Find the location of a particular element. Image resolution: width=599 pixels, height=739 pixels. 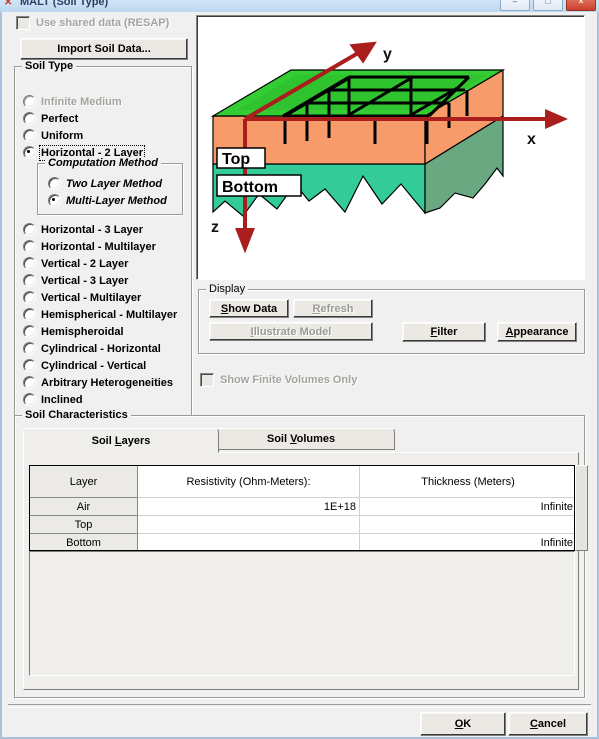

radio-label: Vertical - 3 Layer is located at coordinates (85, 280).